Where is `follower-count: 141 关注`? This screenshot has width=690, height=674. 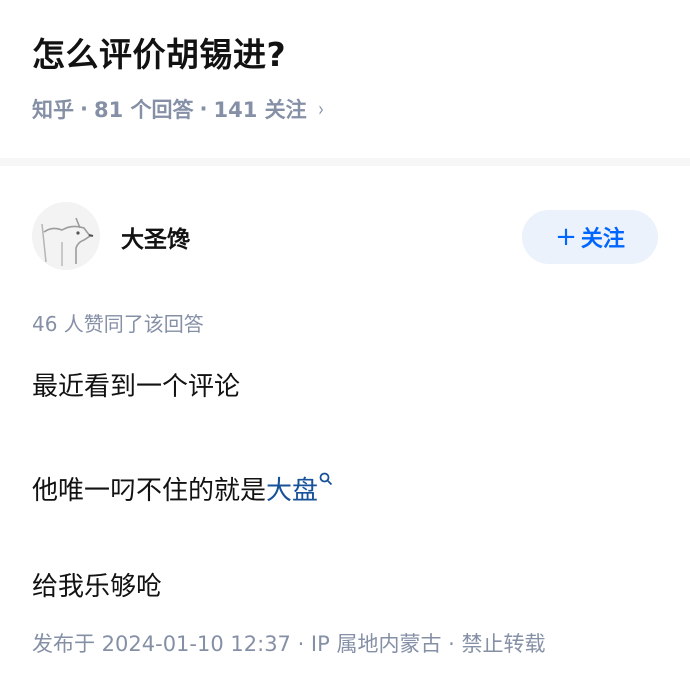
follower-count: 141 关注 is located at coordinates (260, 110).